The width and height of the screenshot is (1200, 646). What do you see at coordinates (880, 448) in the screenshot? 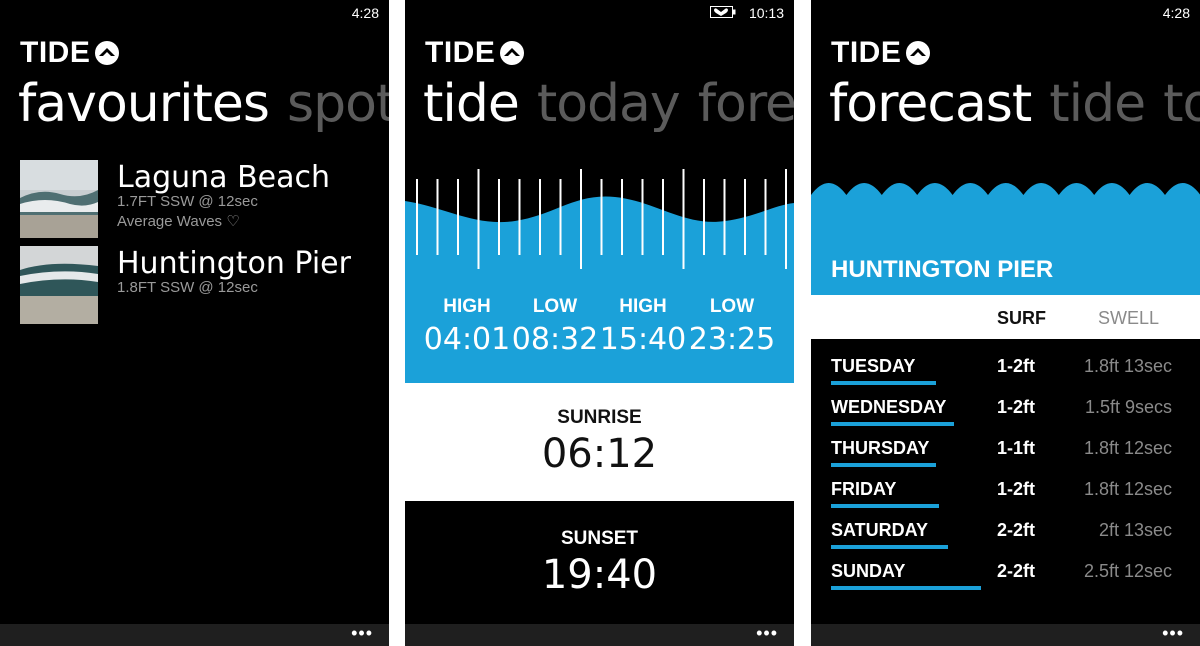
I see `forecast-day: THURSDAY` at bounding box center [880, 448].